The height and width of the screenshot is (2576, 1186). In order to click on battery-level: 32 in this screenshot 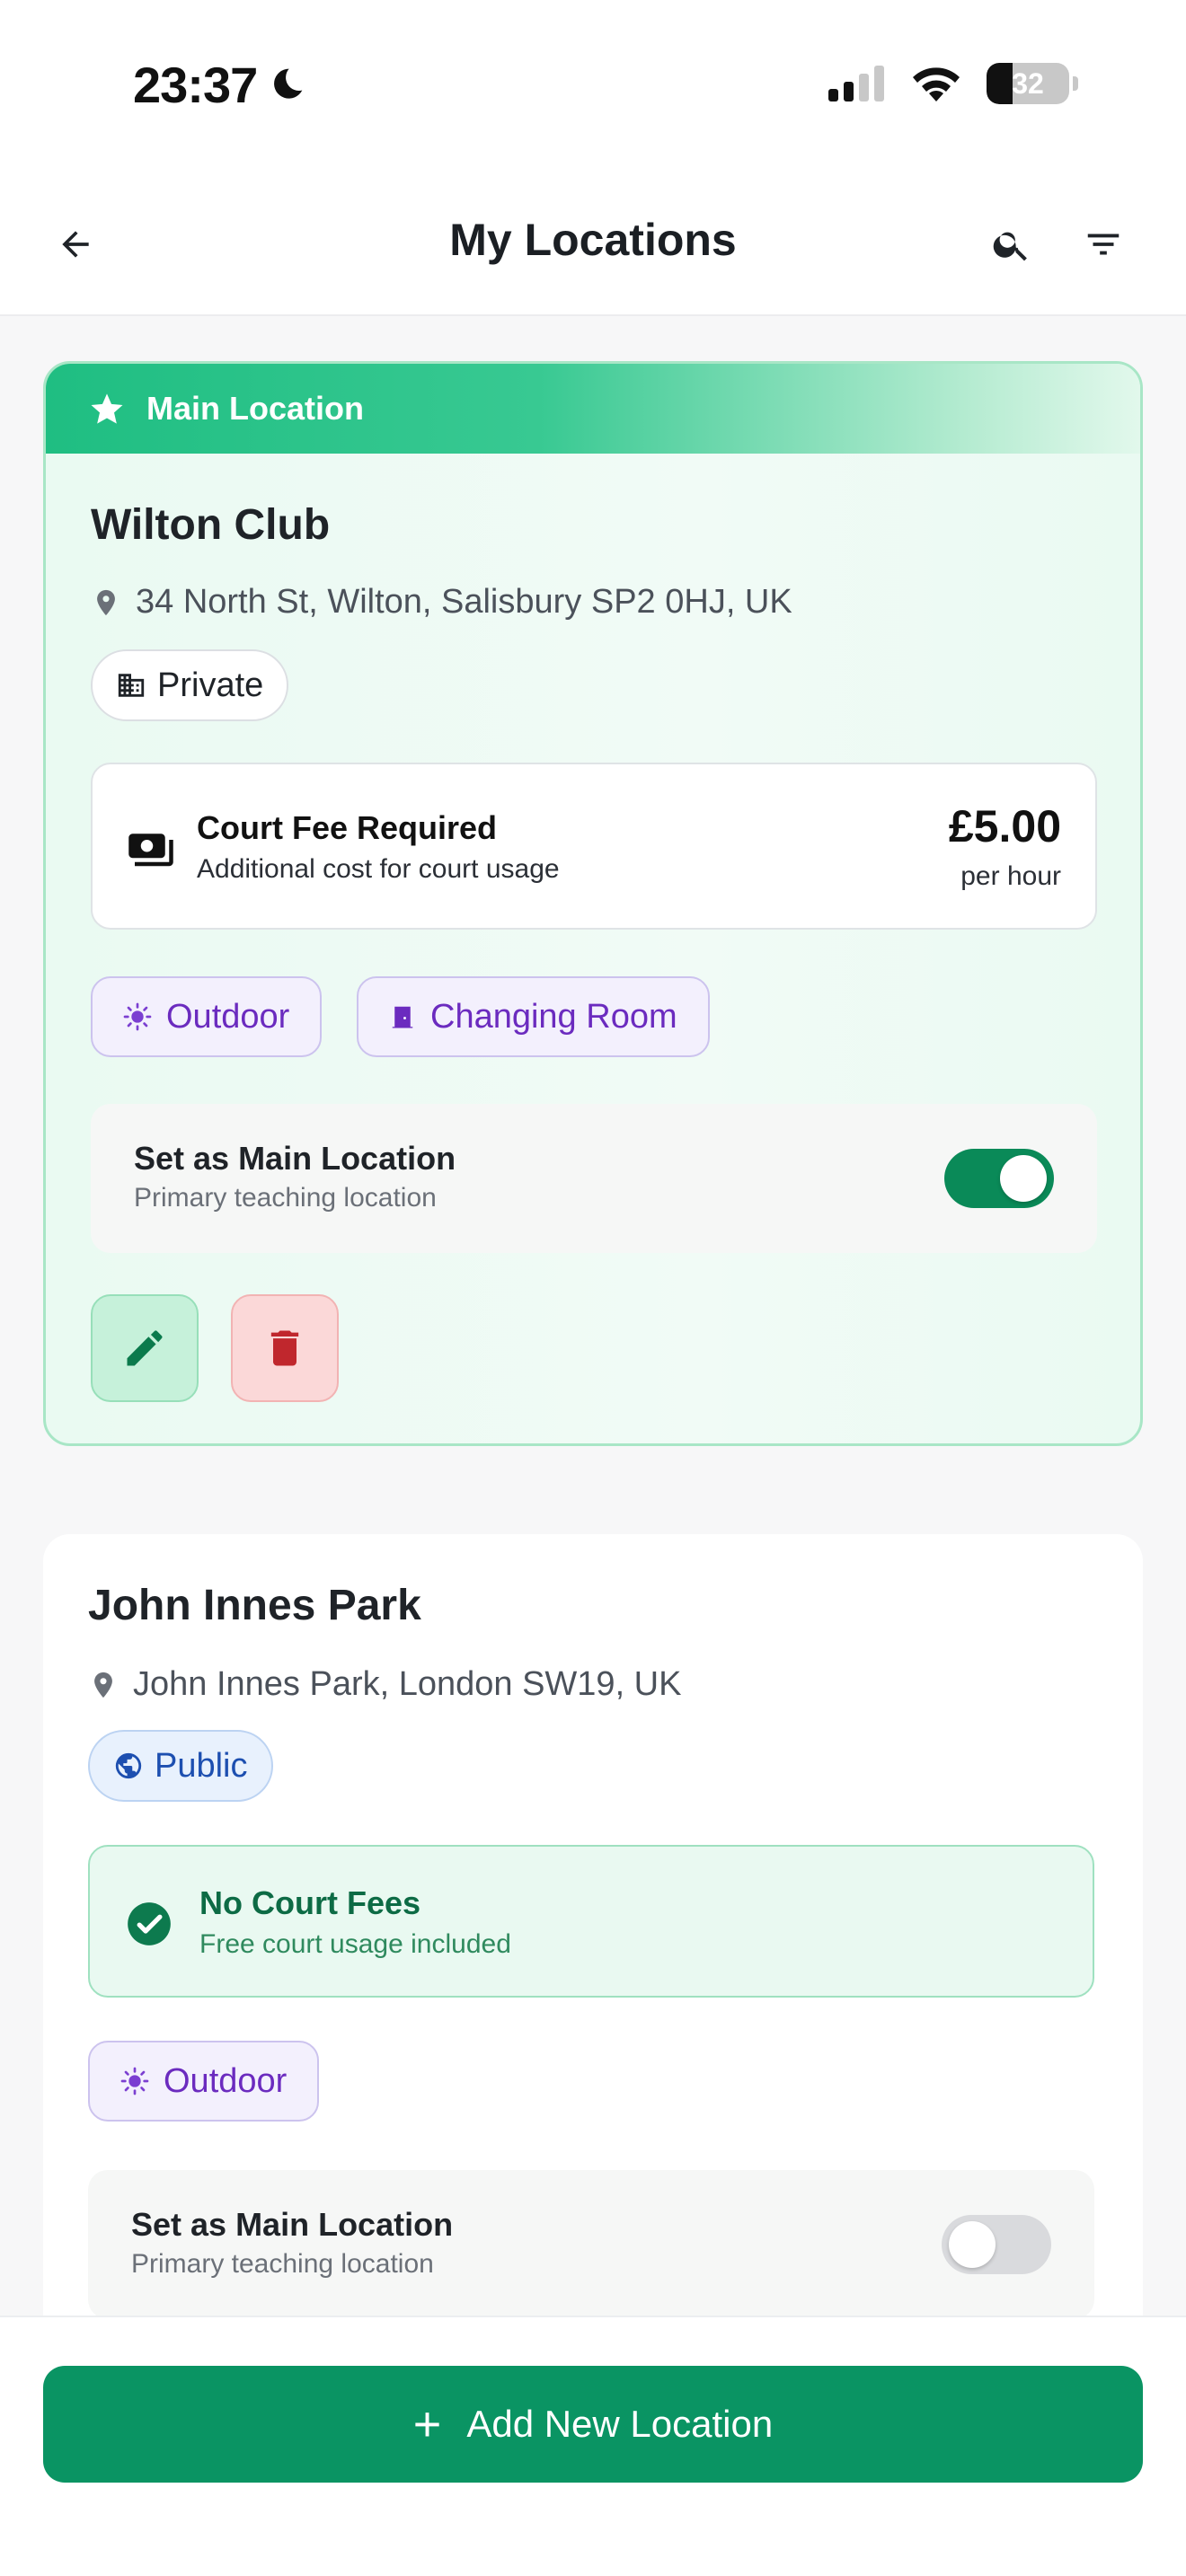, I will do `click(1028, 83)`.